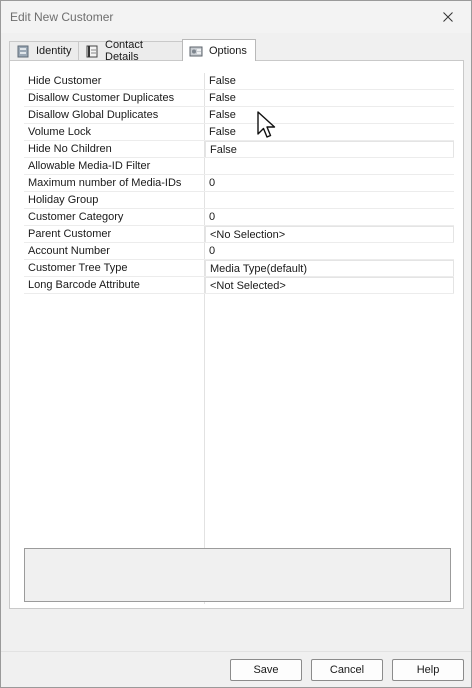  Describe the element at coordinates (105, 183) in the screenshot. I see `property-label: Maximum number of Media-IDs` at that location.